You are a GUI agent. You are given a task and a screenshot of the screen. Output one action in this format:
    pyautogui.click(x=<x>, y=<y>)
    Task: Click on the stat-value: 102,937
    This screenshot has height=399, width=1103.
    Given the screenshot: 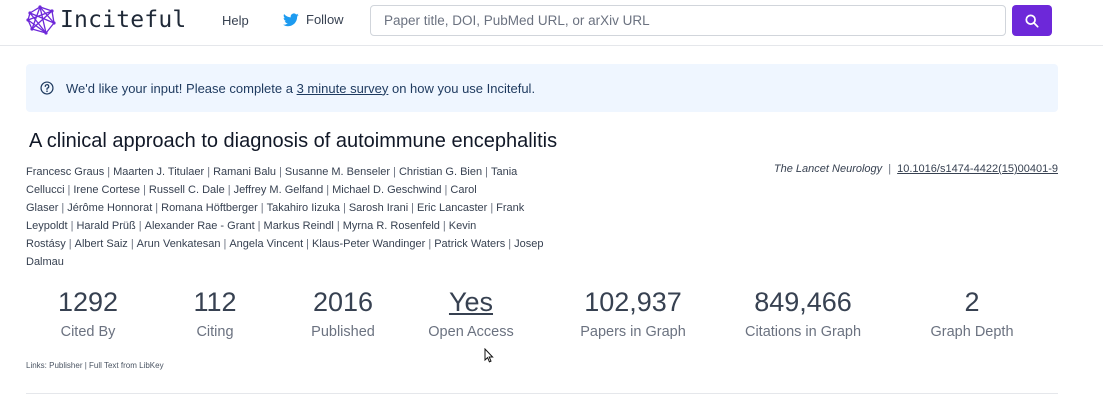 What is the action you would take?
    pyautogui.click(x=633, y=302)
    